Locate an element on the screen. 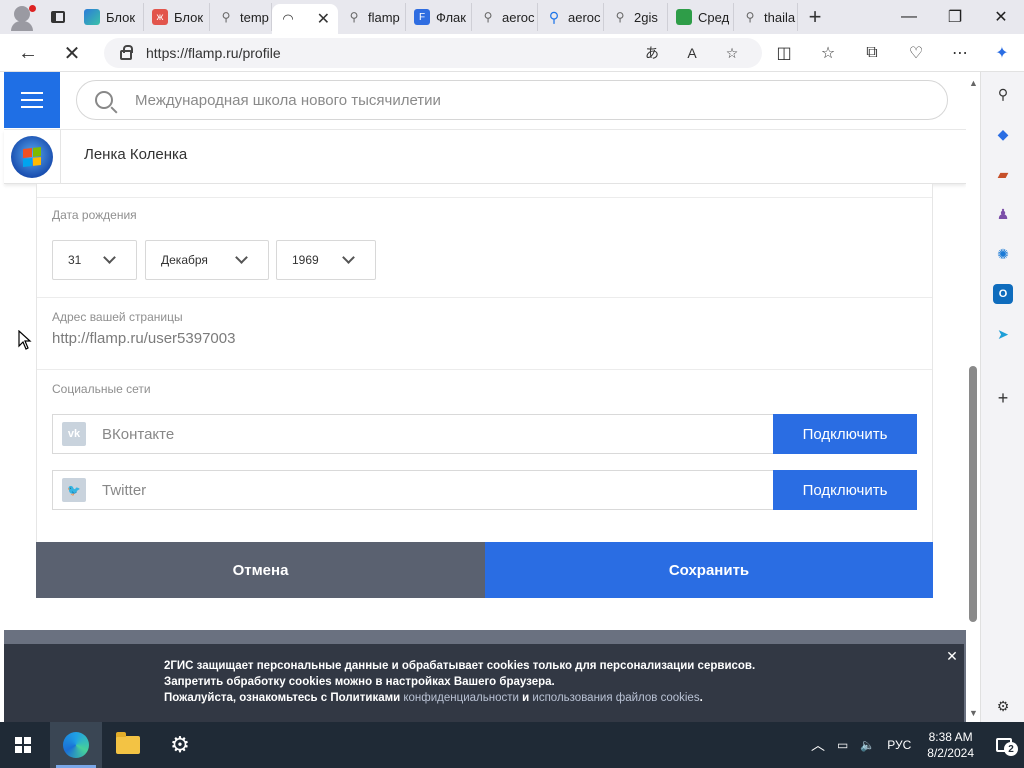 The image size is (1024, 768). avatar is located at coordinates (32, 157).